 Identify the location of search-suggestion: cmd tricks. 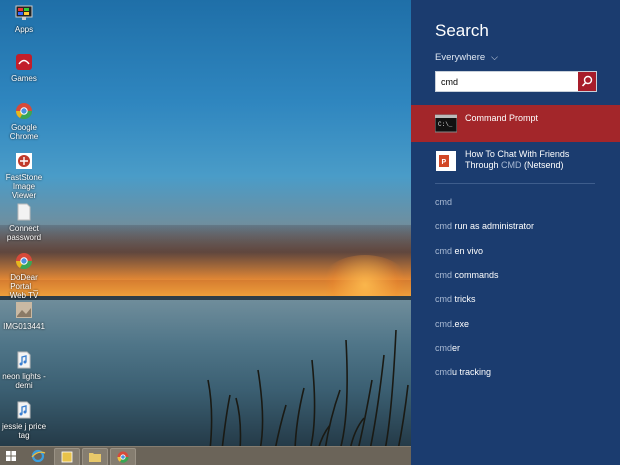
(455, 299).